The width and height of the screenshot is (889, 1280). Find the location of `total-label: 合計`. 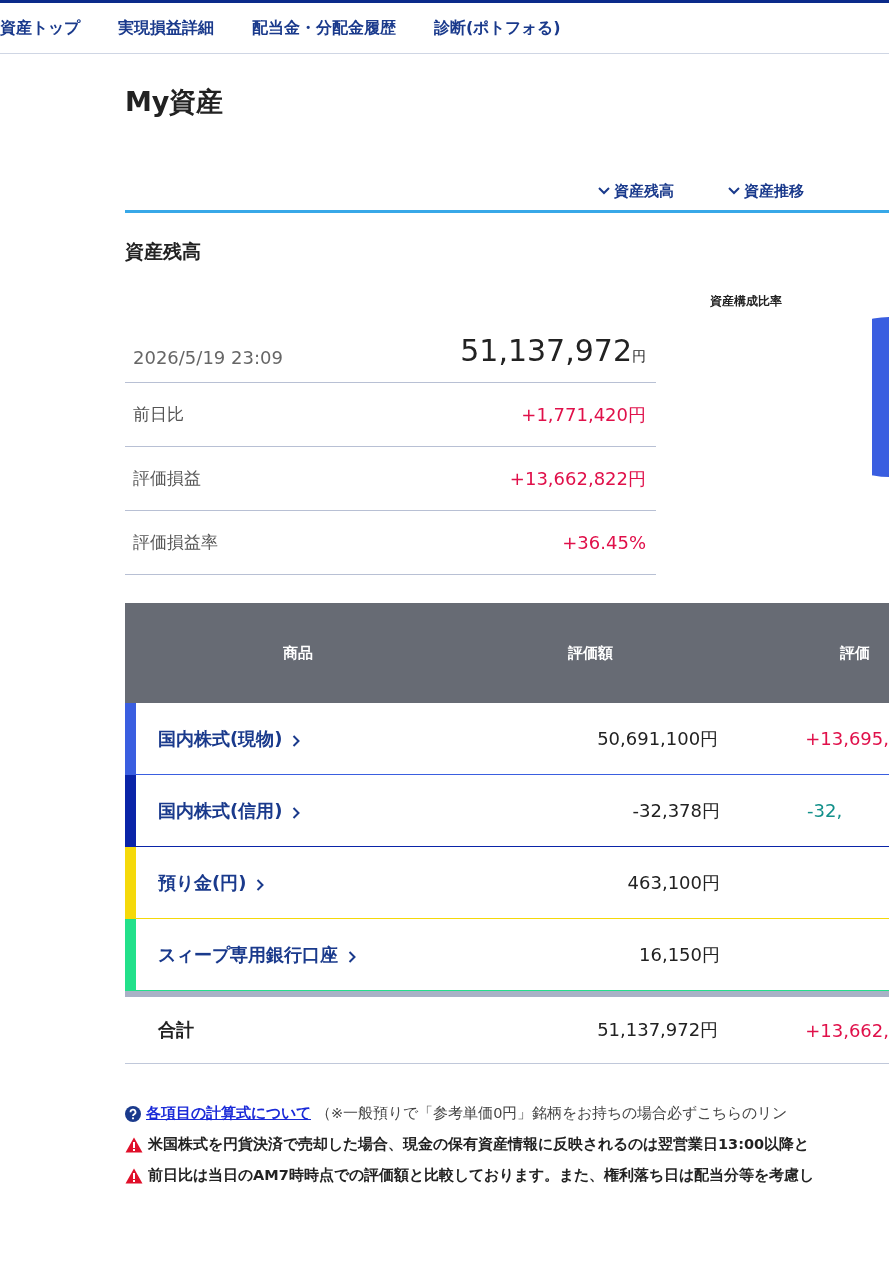

total-label: 合計 is located at coordinates (176, 1030).